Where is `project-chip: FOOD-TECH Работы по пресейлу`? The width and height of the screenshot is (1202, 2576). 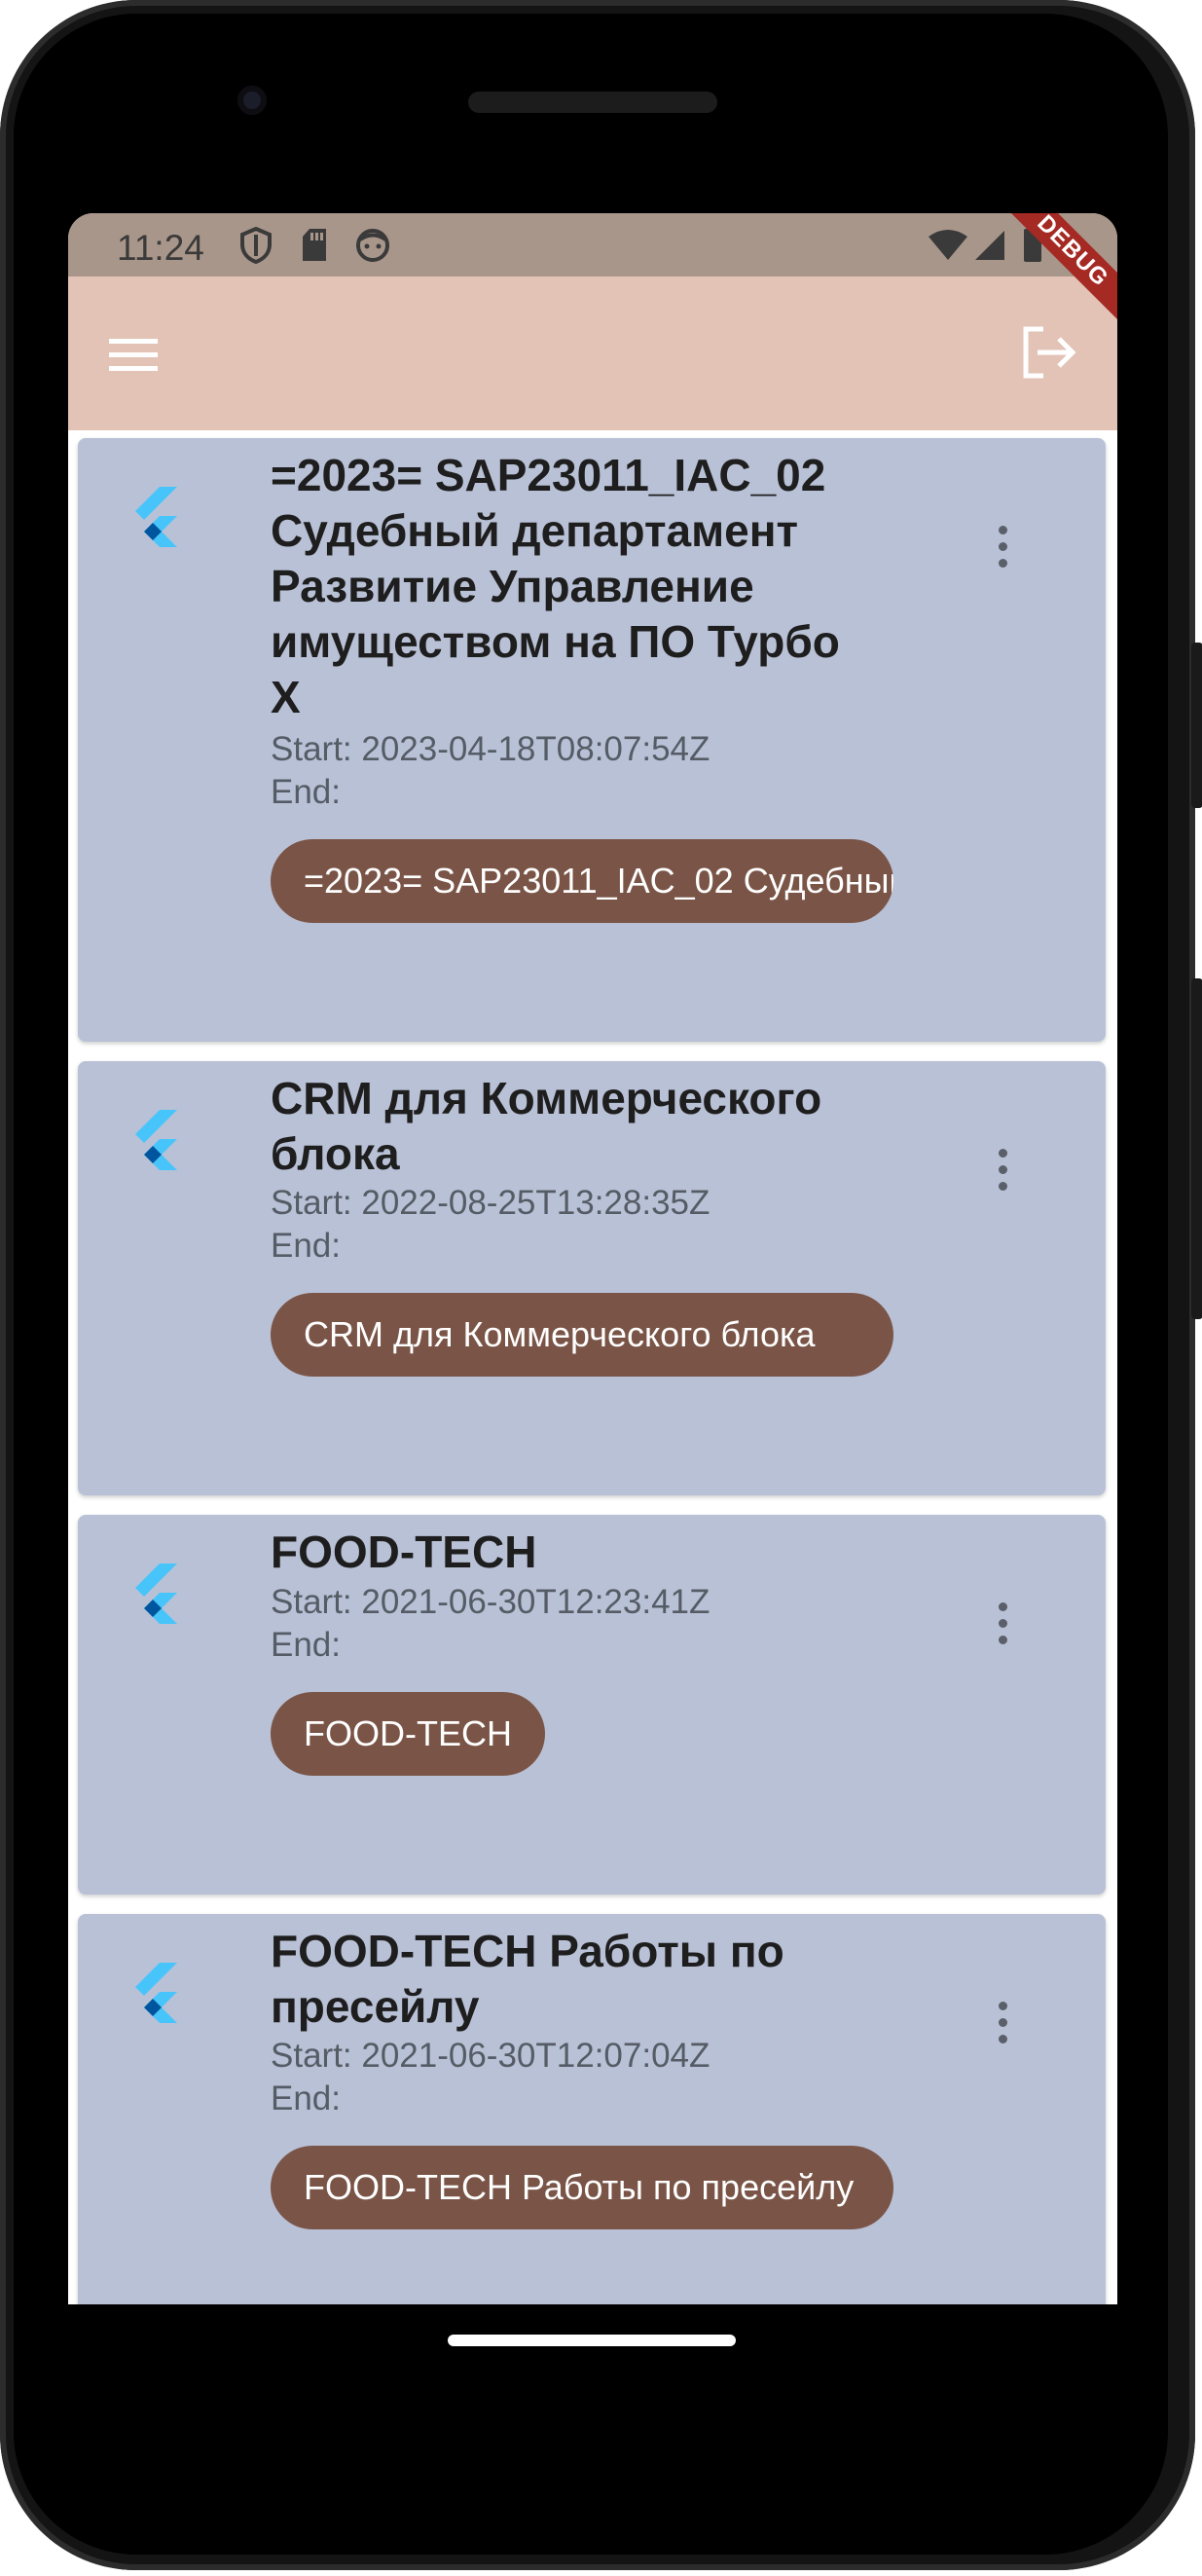
project-chip: FOOD-TECH Работы по пресейлу is located at coordinates (582, 2187).